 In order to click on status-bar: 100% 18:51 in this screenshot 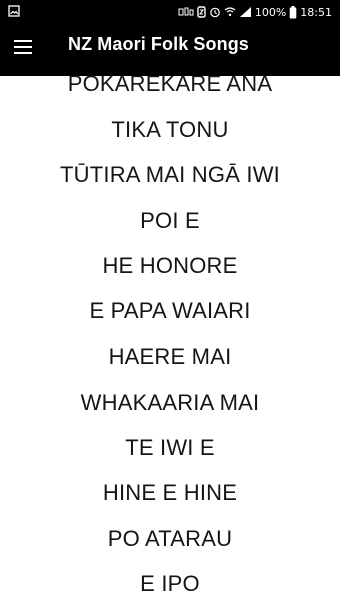, I will do `click(170, 12)`.